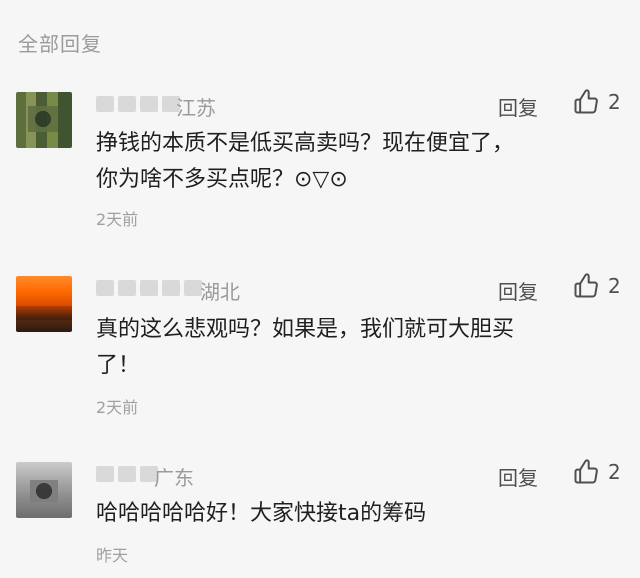  What do you see at coordinates (305, 143) in the screenshot?
I see `comment-text-line: 挣钱的本质不是低买高卖吗？现在便宜了，` at bounding box center [305, 143].